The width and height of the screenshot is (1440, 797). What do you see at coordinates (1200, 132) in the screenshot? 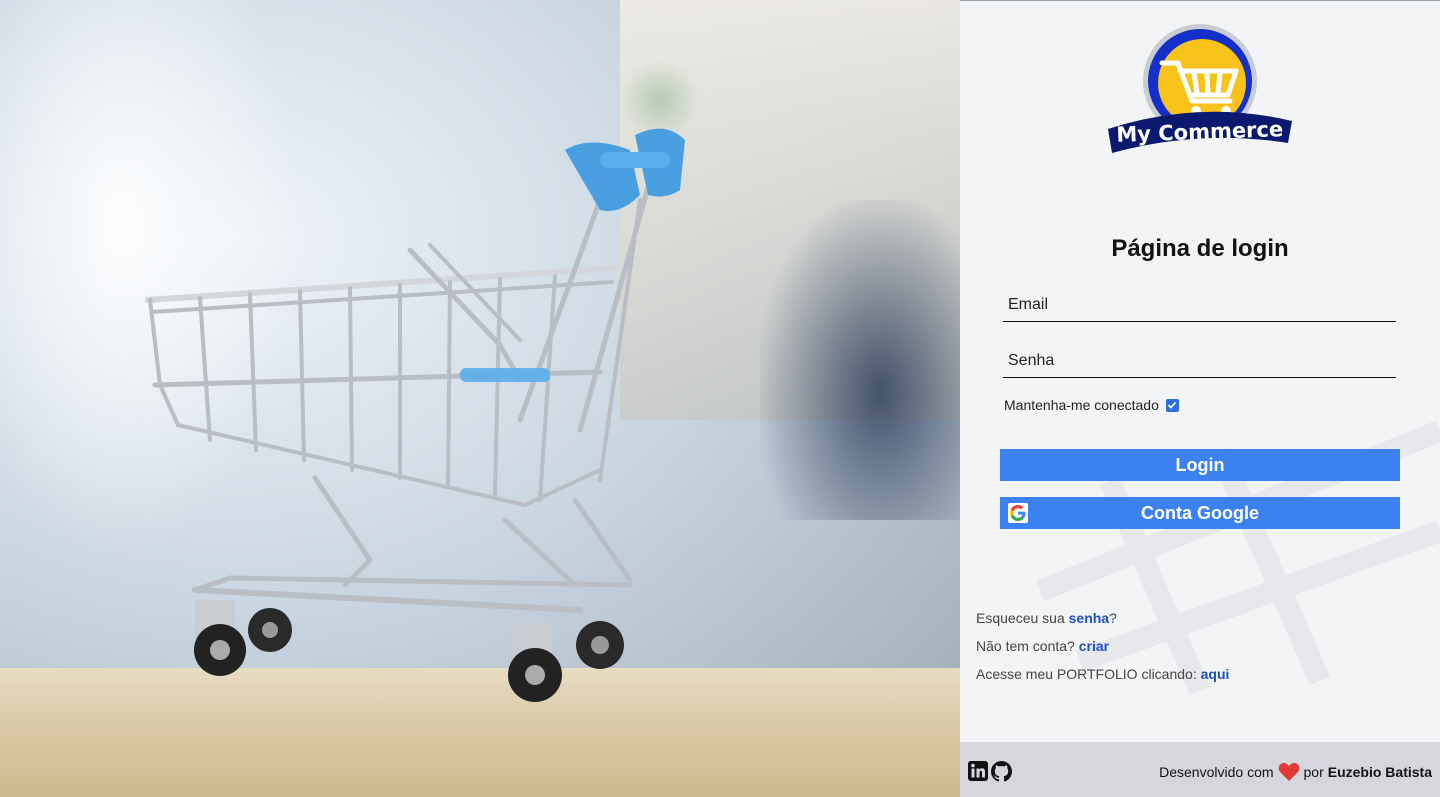
I see `logo-text: My Commerce` at bounding box center [1200, 132].